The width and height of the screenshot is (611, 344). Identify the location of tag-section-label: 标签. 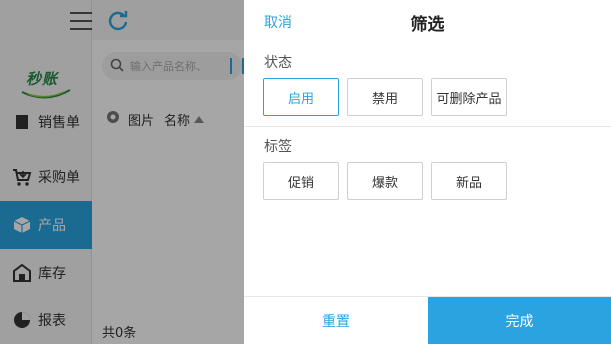
(278, 147).